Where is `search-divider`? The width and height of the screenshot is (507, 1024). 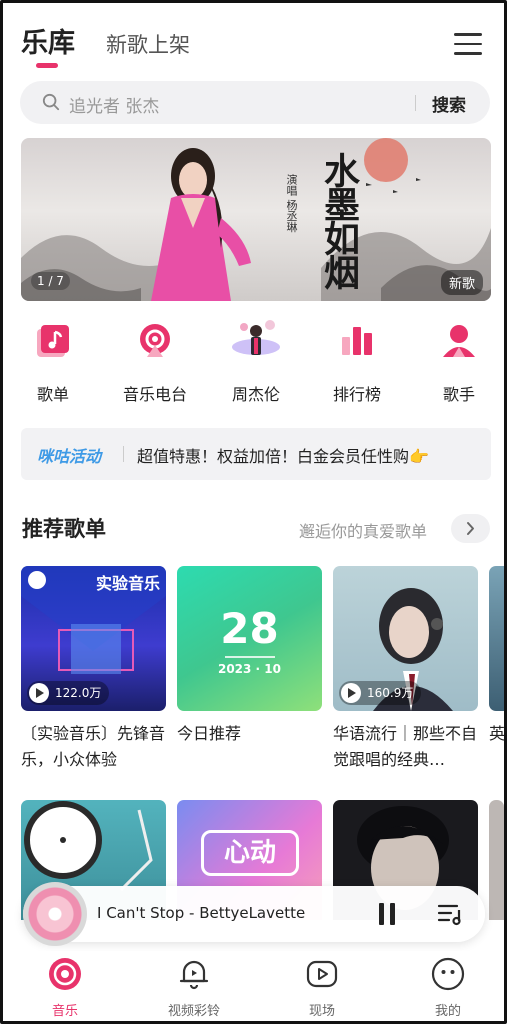
search-divider is located at coordinates (415, 103).